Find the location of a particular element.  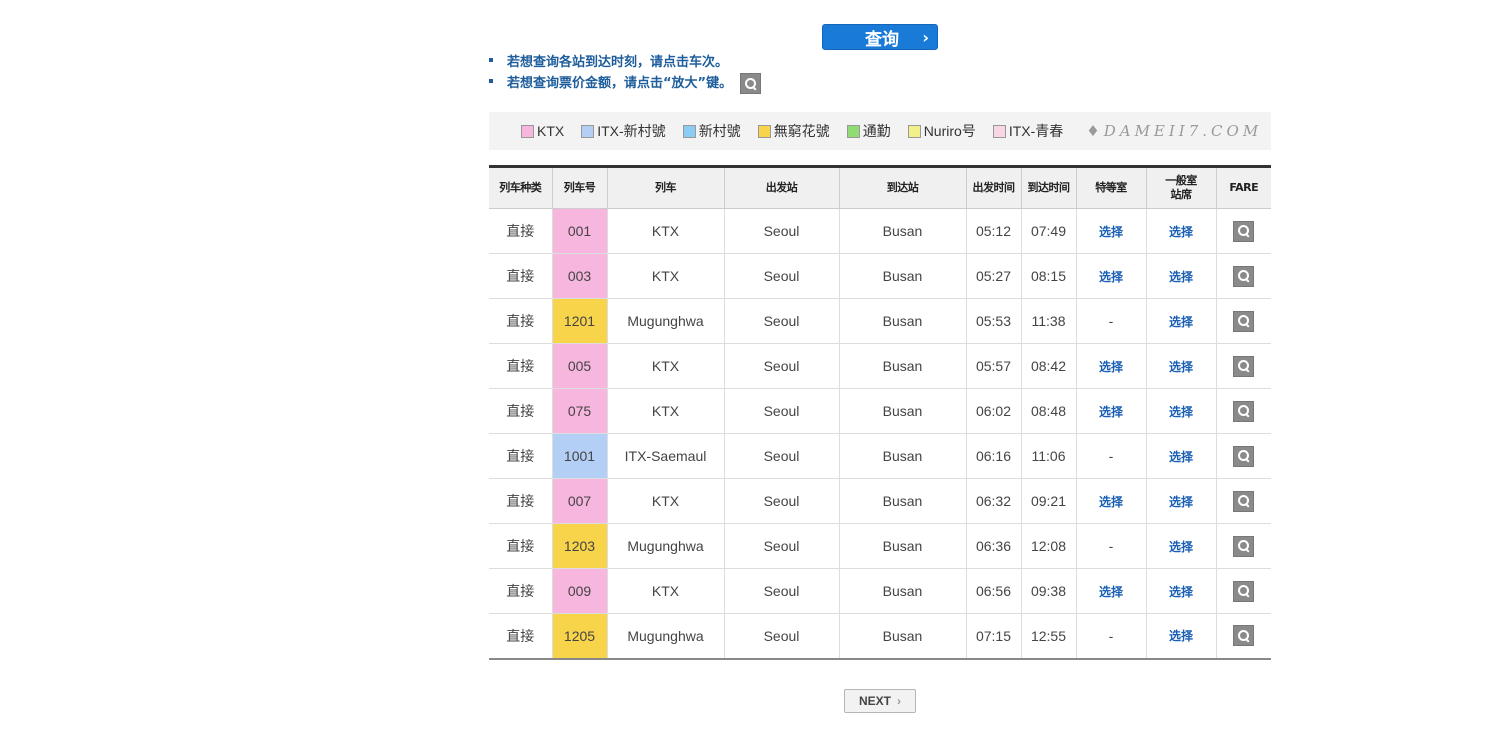

watermark: ♦DAMEII7.COM is located at coordinates (1174, 131).